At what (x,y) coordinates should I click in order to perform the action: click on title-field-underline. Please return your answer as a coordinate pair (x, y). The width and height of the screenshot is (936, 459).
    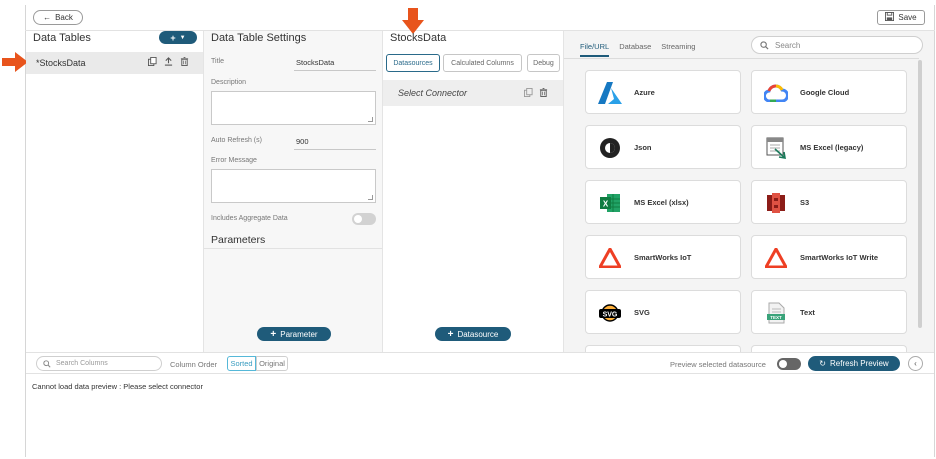
    Looking at the image, I should click on (335, 70).